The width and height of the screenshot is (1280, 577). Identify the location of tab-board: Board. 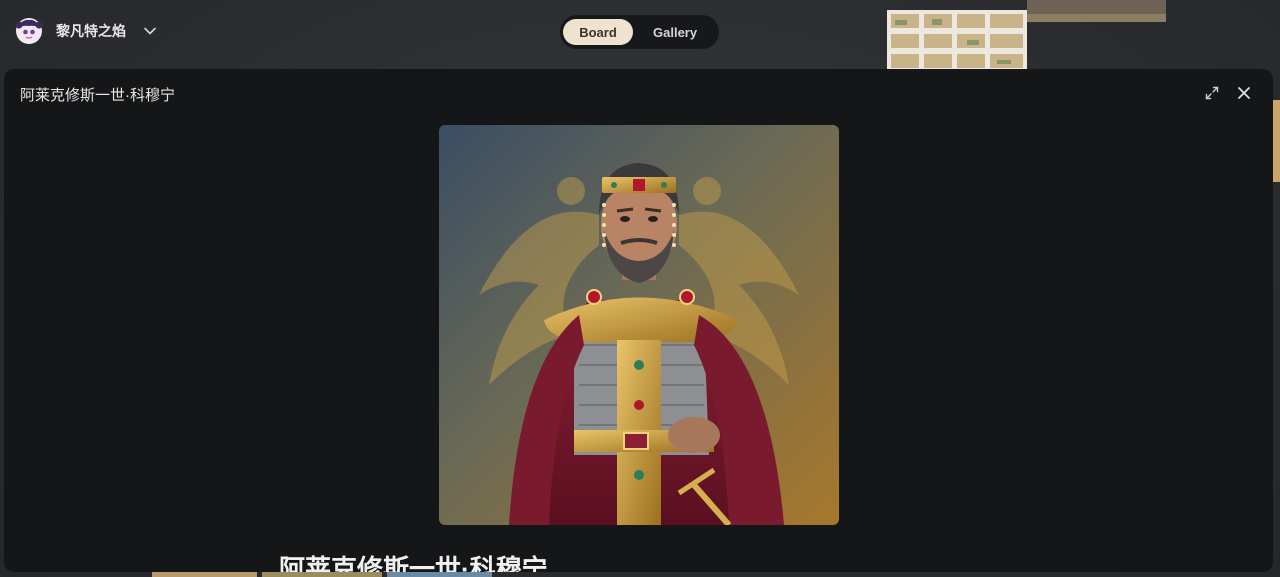
(598, 32).